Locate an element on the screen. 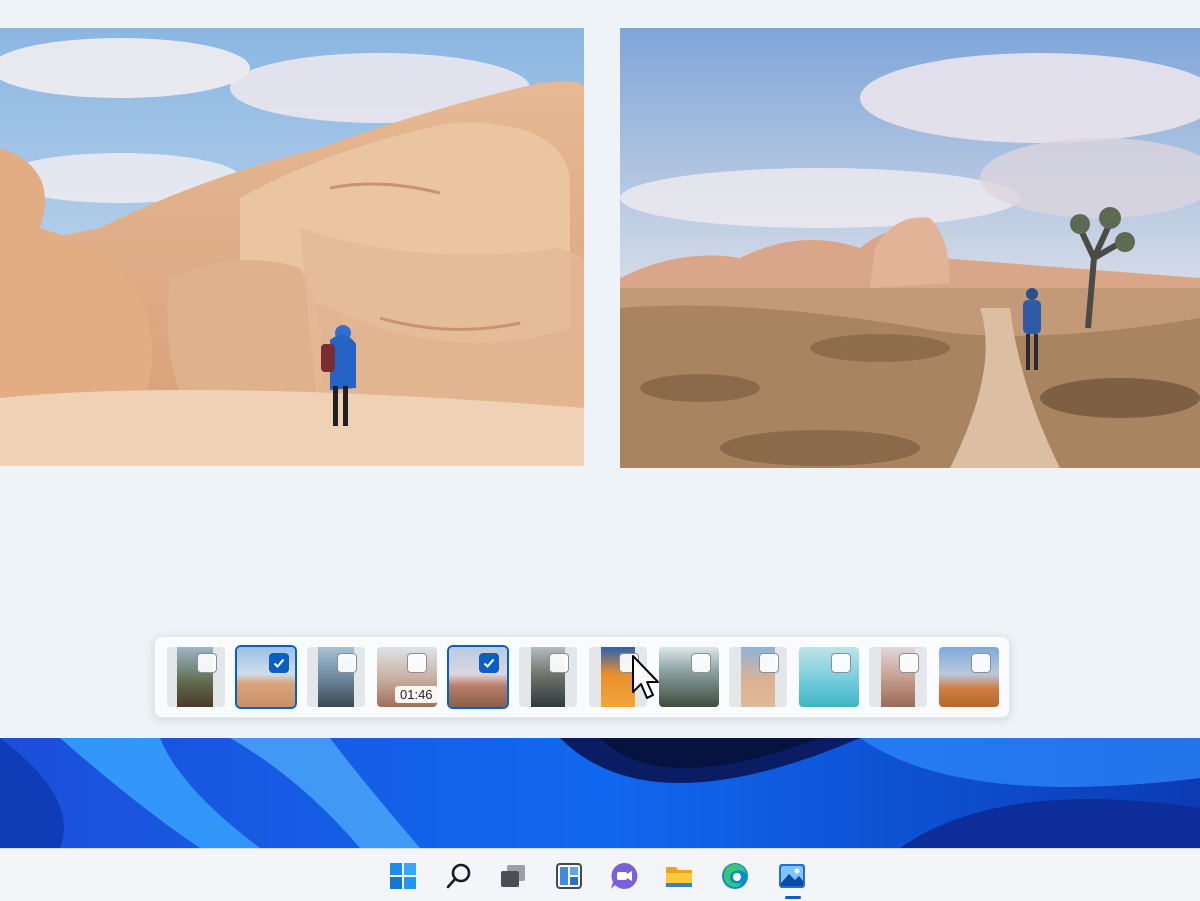  file-explorer-button is located at coordinates (679, 876).